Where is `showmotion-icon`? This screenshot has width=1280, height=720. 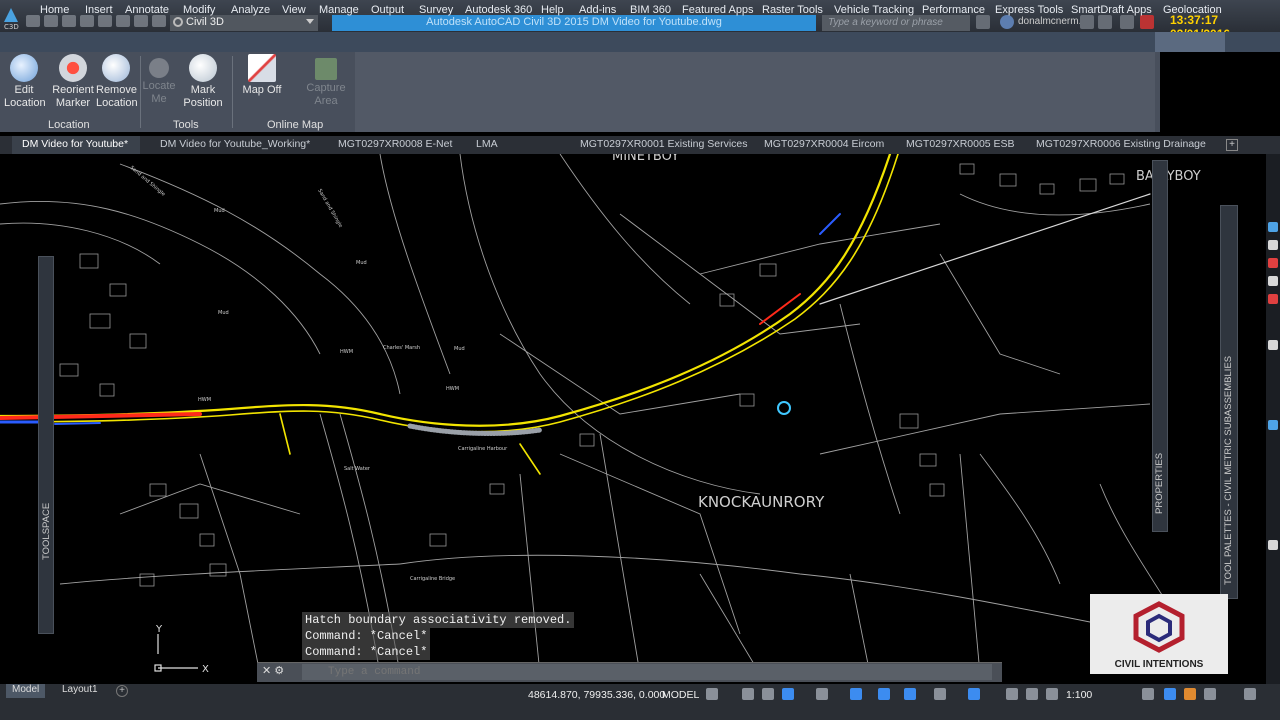 showmotion-icon is located at coordinates (1273, 299).